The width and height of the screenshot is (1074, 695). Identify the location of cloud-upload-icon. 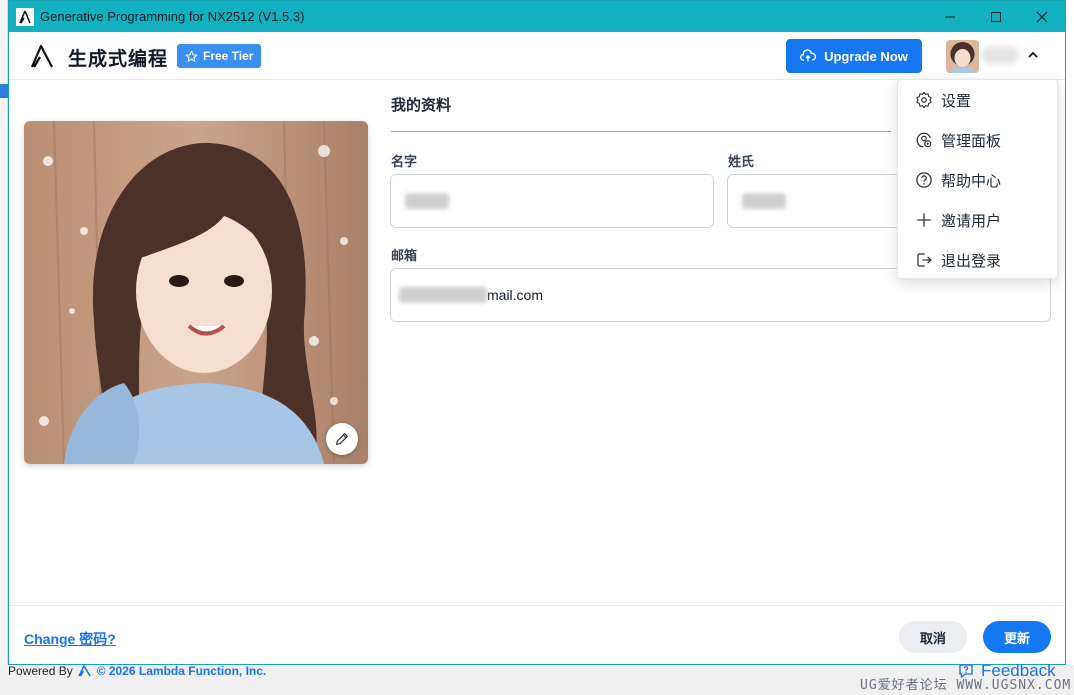
(808, 55).